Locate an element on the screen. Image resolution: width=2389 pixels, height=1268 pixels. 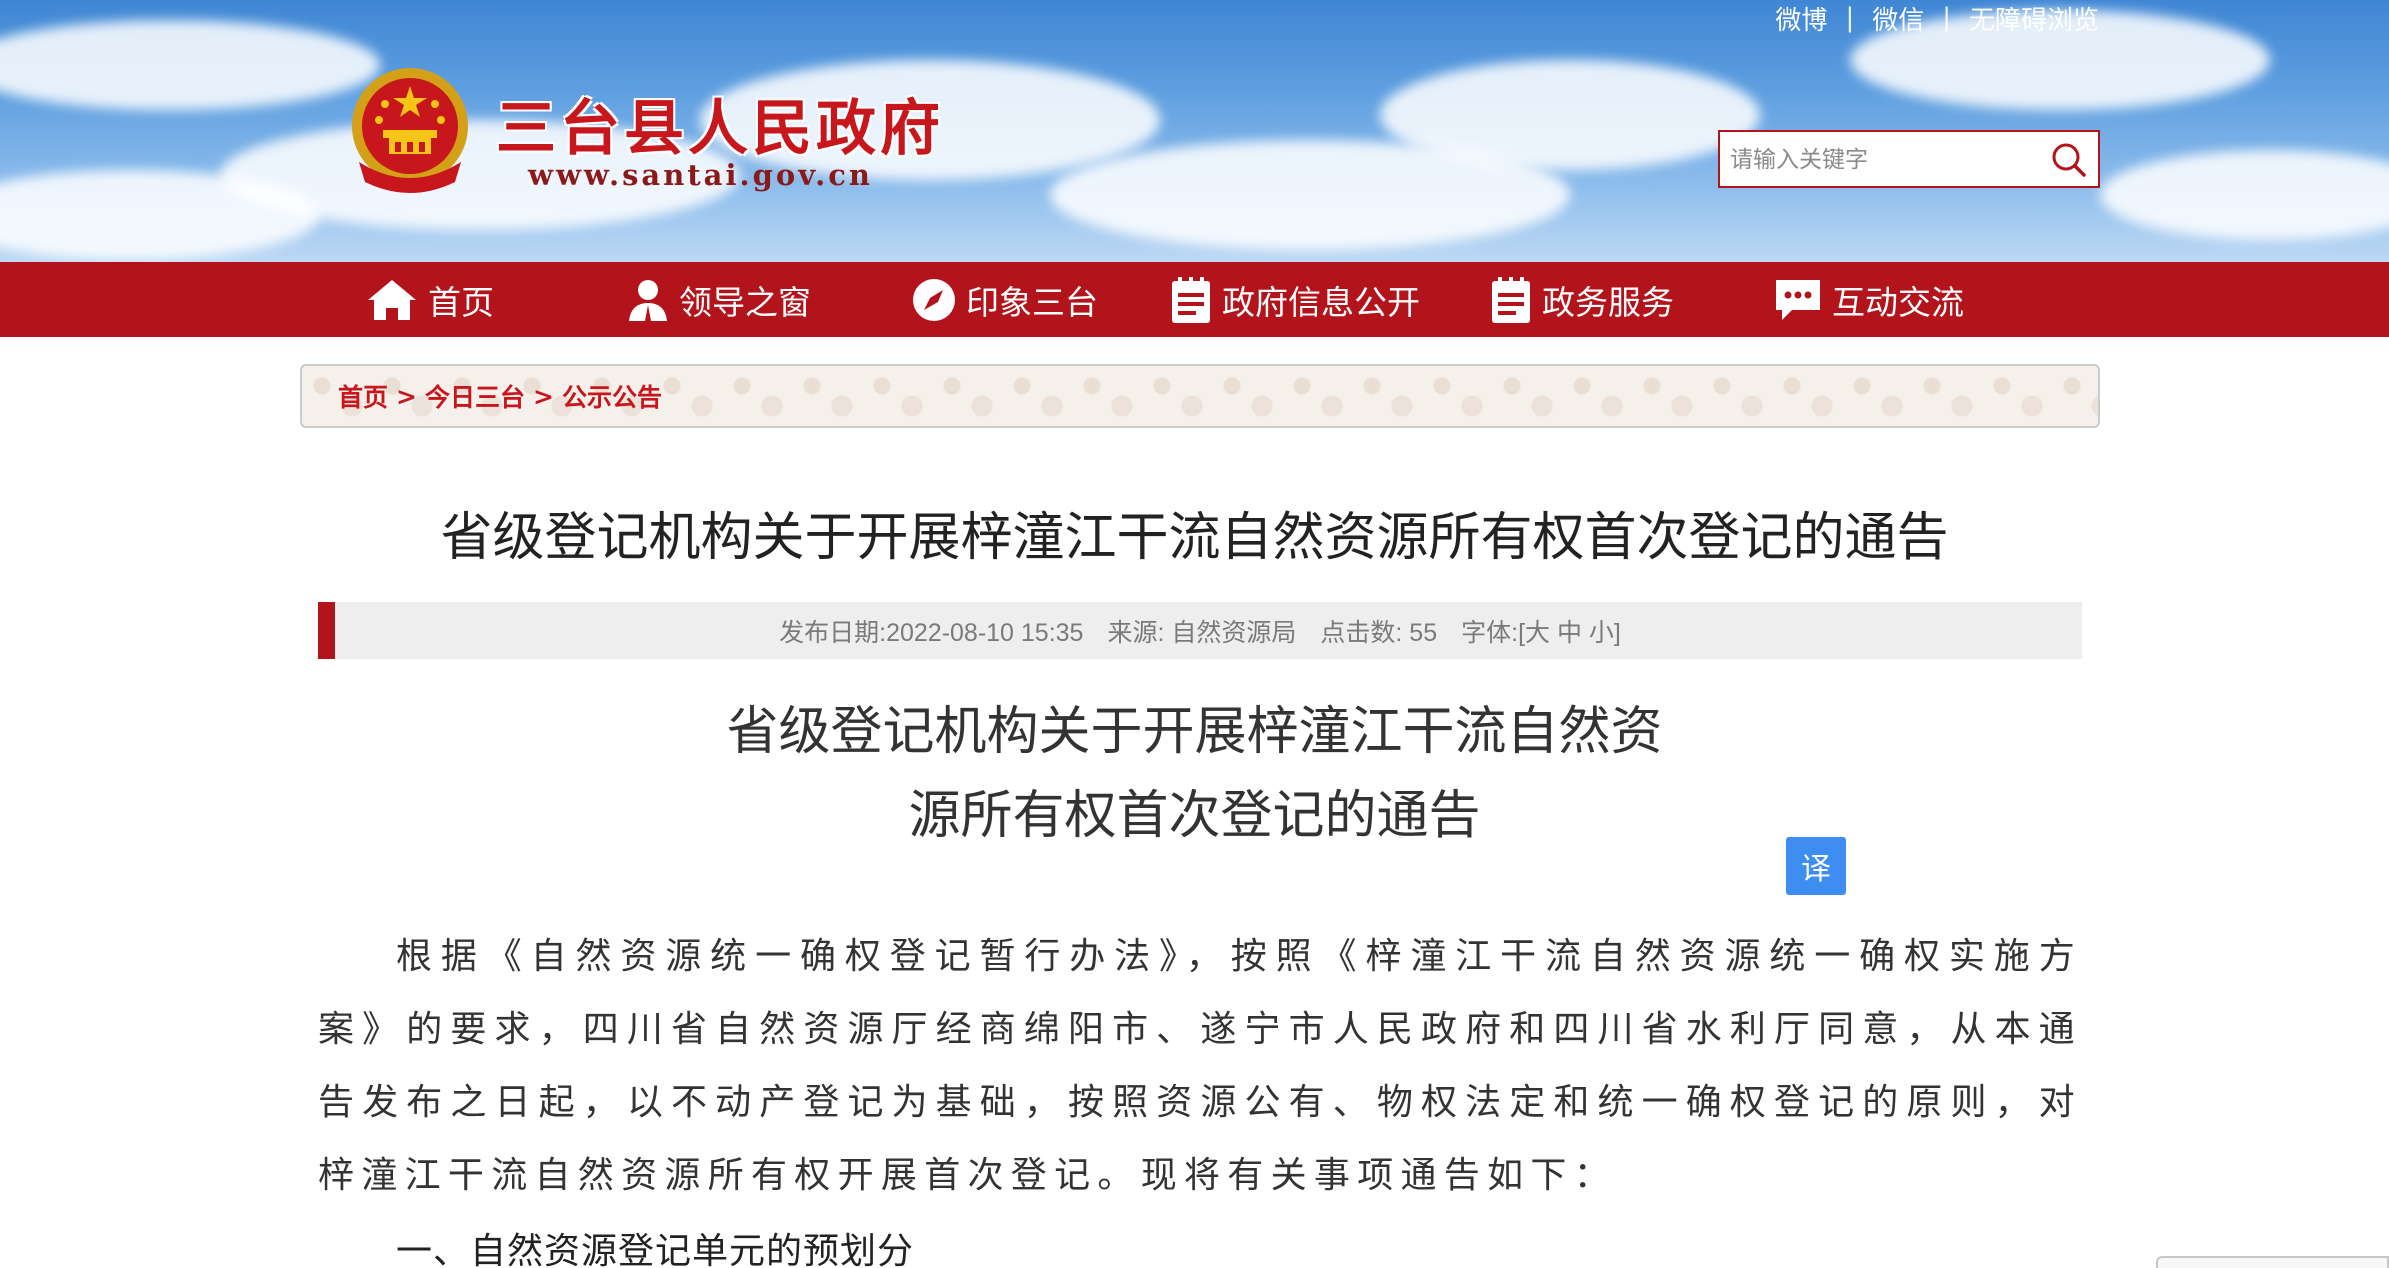
nav-item-leaders: 领导之窗 is located at coordinates (718, 299).